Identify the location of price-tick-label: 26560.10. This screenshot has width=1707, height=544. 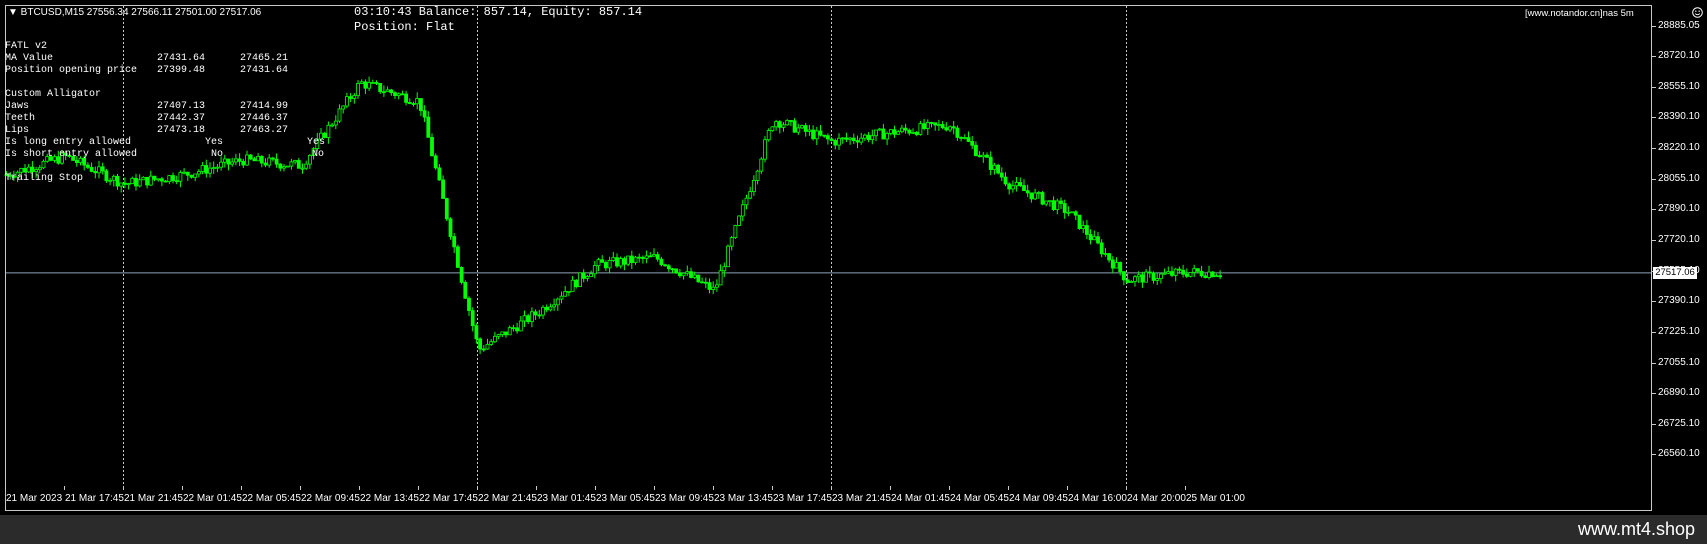
(1679, 453).